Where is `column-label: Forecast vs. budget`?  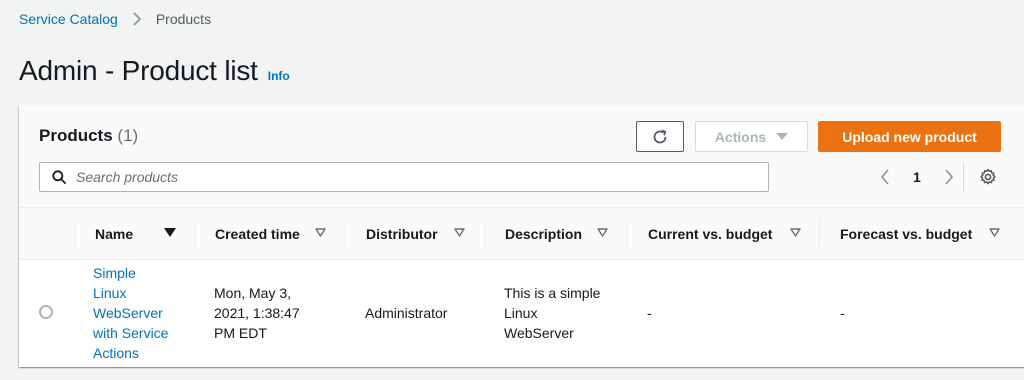 column-label: Forecast vs. budget is located at coordinates (906, 234).